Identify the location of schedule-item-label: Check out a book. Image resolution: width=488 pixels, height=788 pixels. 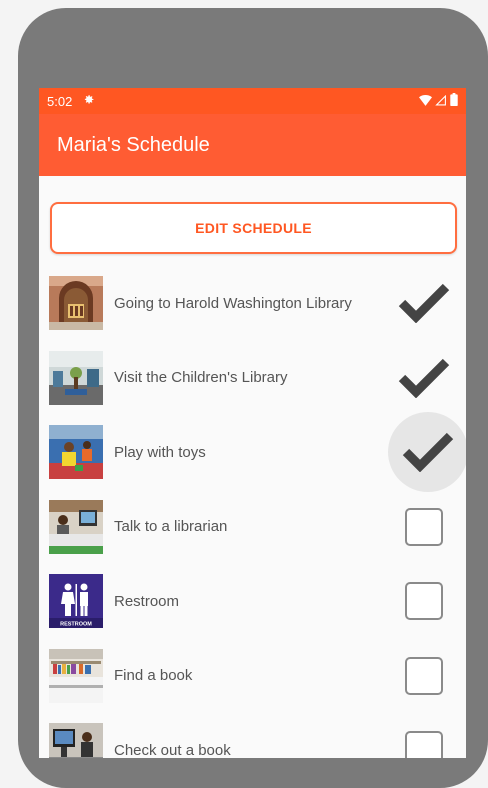
(172, 749).